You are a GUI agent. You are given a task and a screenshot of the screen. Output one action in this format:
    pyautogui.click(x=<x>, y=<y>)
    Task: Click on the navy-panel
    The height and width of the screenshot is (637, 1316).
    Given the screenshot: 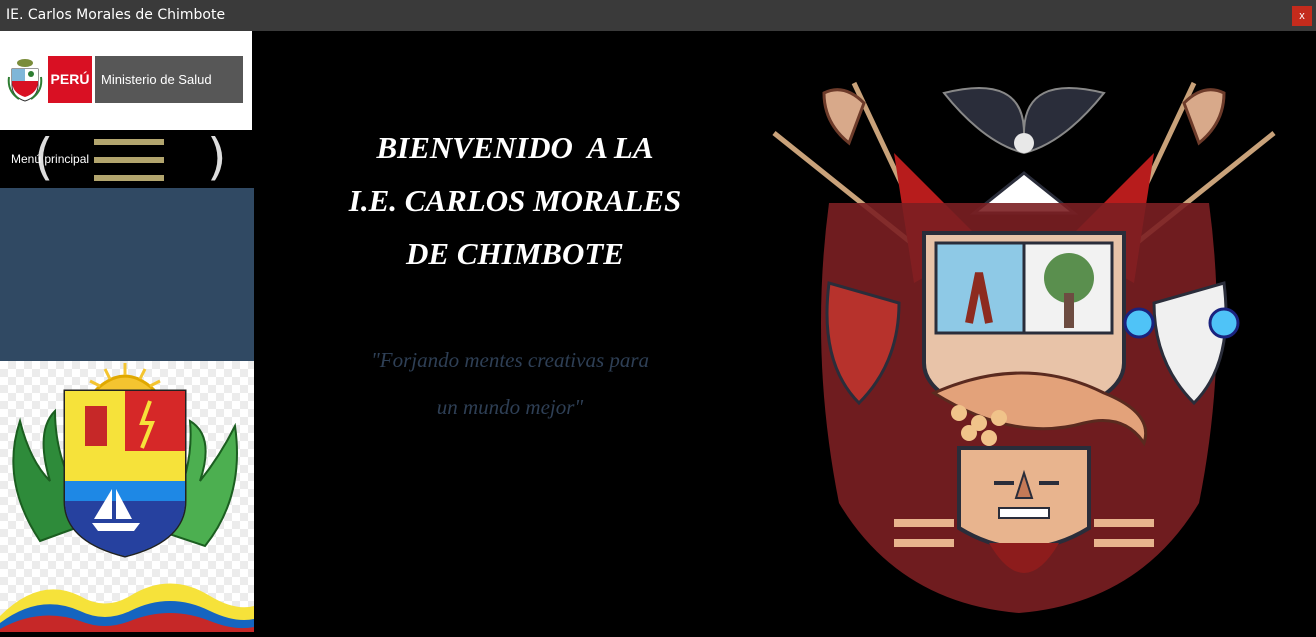 What is the action you would take?
    pyautogui.click(x=127, y=274)
    